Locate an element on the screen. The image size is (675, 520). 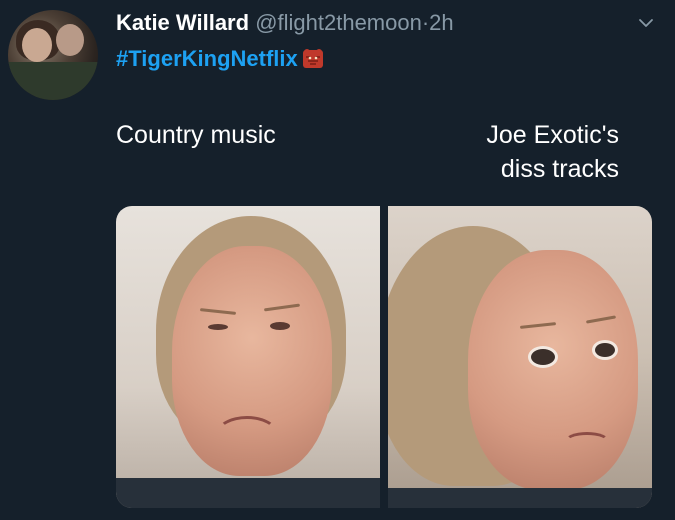
avatar-face-secondary is located at coordinates (70, 40).